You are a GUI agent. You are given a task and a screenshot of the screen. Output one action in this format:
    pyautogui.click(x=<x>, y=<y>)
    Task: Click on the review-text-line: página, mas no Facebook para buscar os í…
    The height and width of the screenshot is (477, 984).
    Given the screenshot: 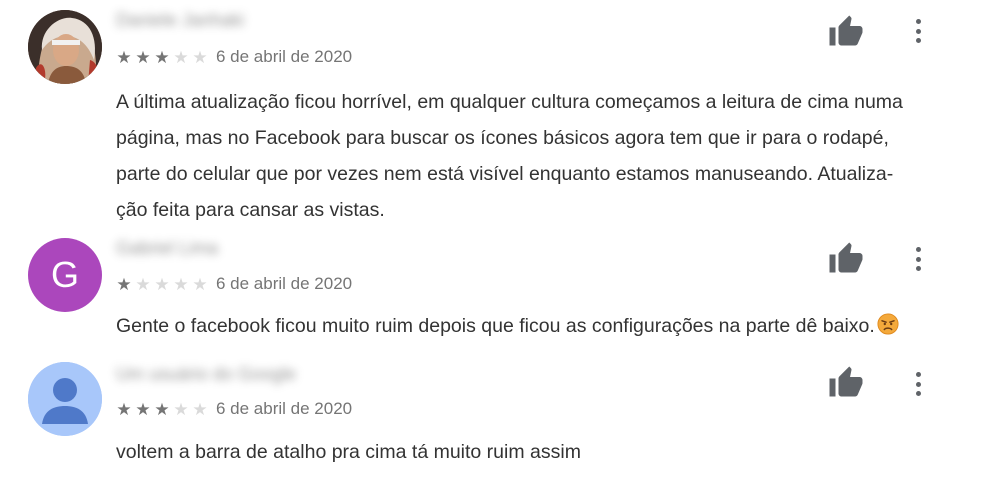 What is the action you would take?
    pyautogui.click(x=502, y=138)
    